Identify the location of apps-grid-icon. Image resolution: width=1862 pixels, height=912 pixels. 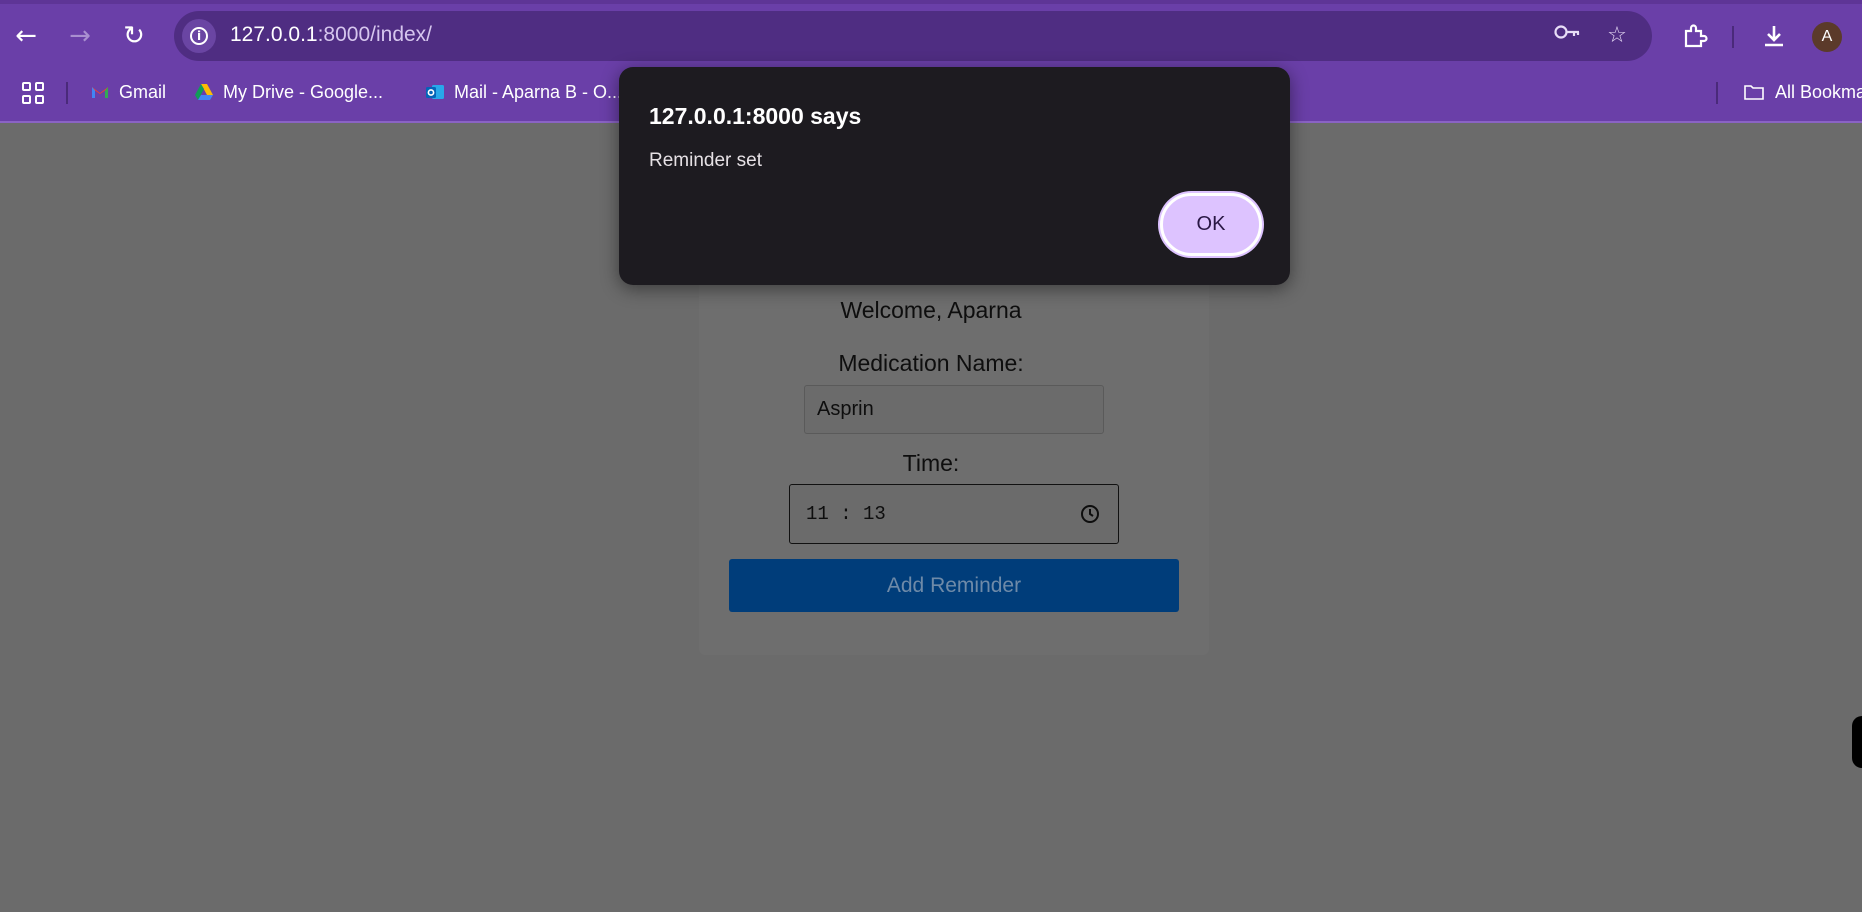
(33, 93).